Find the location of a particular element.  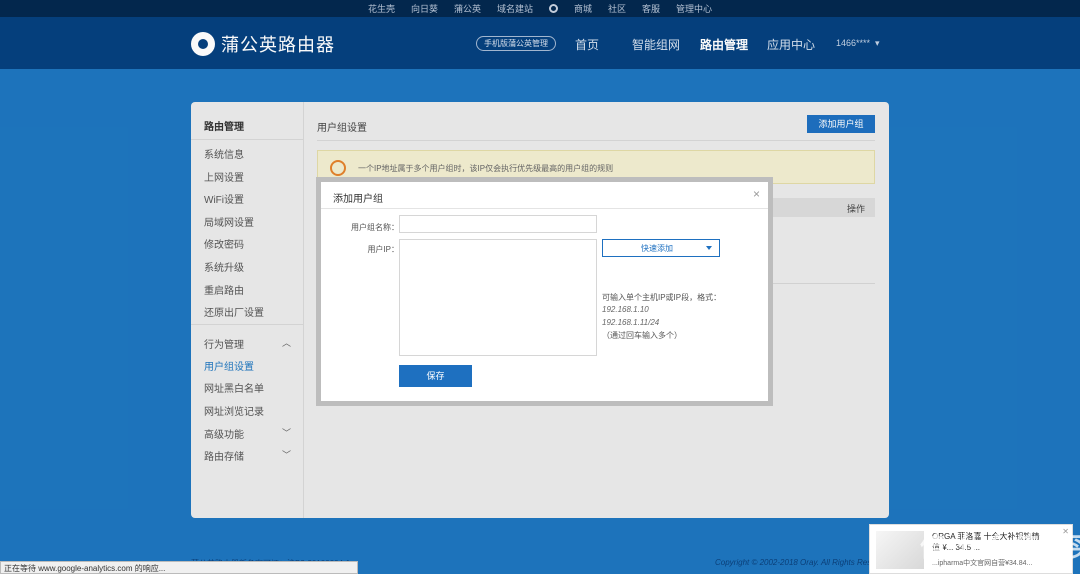

divider is located at coordinates (544, 208).